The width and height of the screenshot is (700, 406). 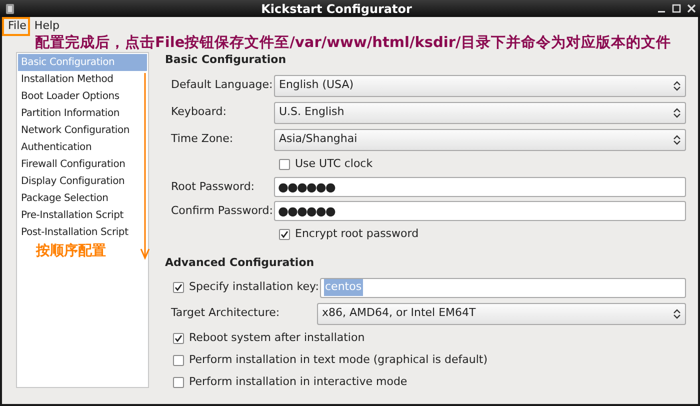 I want to click on field-label: Time Zone:, so click(x=202, y=139).